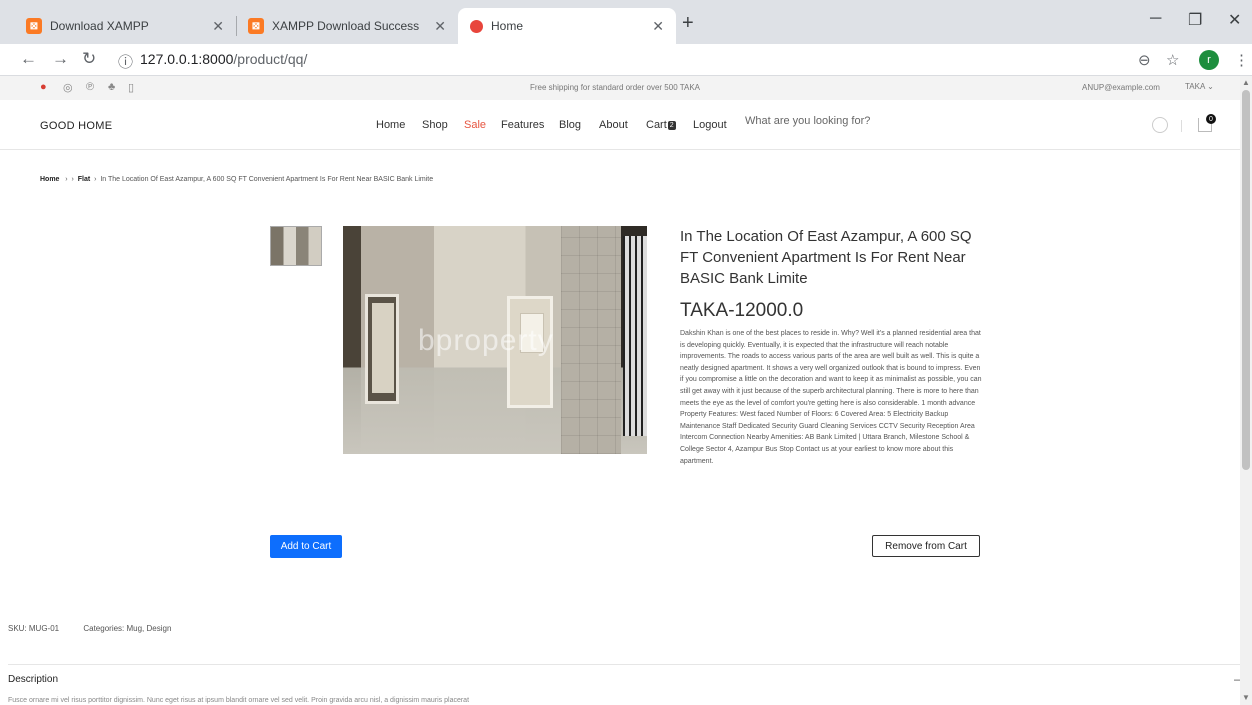 This screenshot has width=1252, height=705. What do you see at coordinates (76, 126) in the screenshot?
I see `site-logo: GOOD HOME` at bounding box center [76, 126].